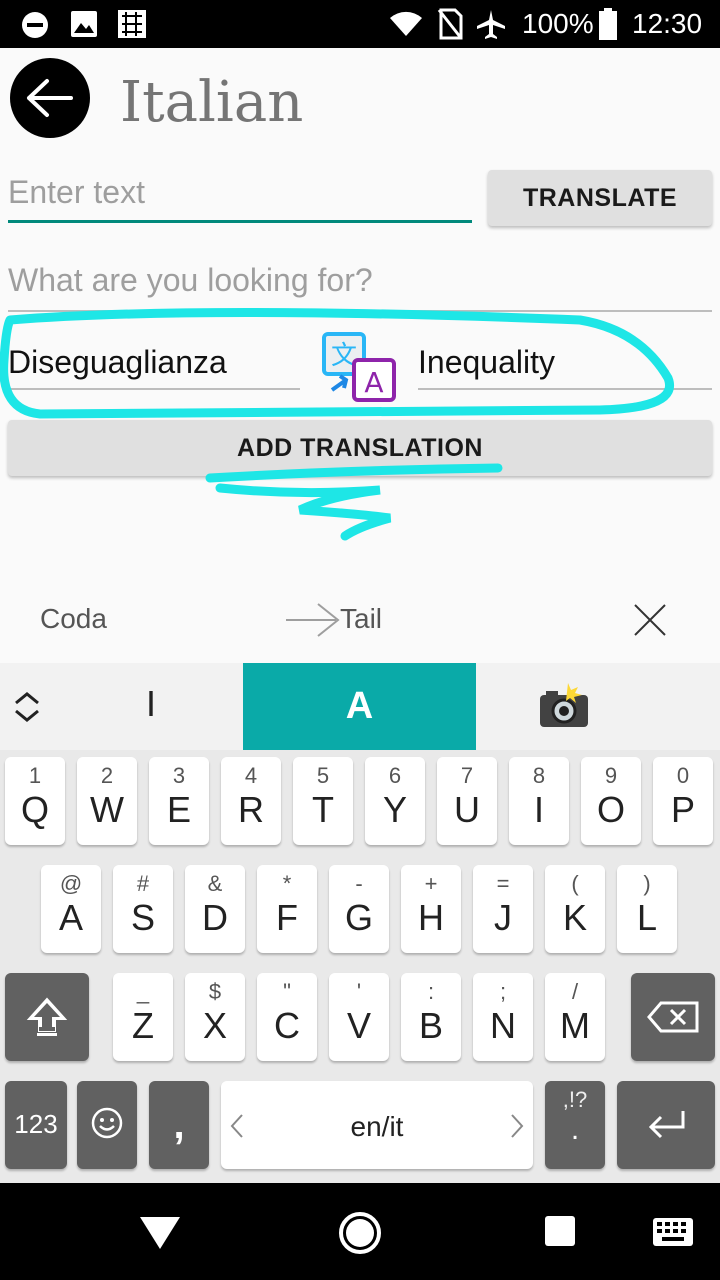 This screenshot has height=1280, width=720. I want to click on battery-icon, so click(608, 24).